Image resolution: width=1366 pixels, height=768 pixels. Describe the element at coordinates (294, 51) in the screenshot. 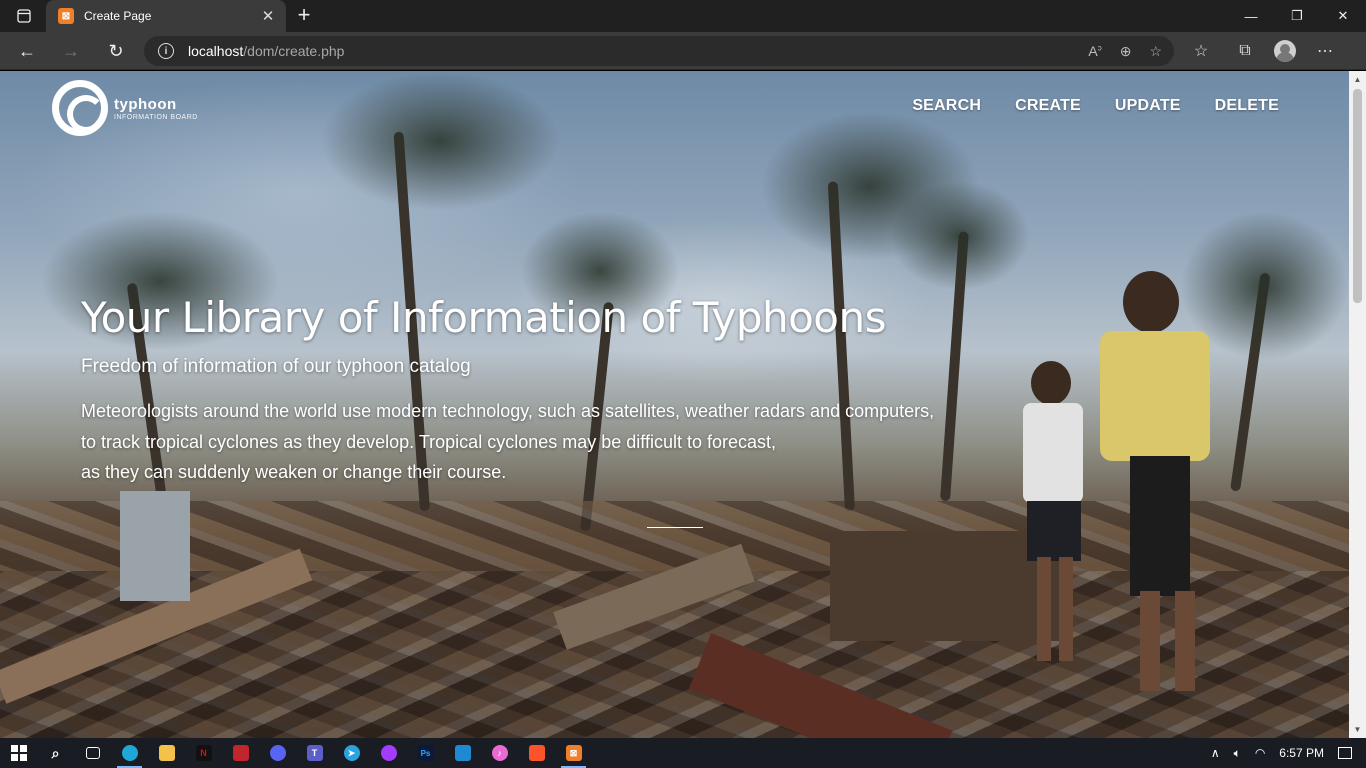

I see `url-path: /dom/create.php` at that location.